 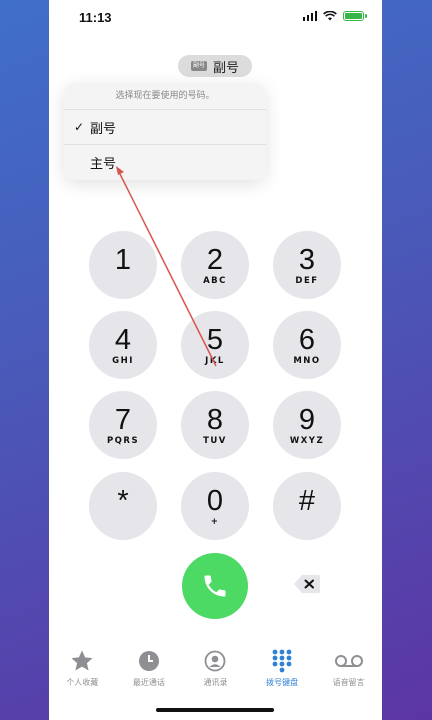 I want to click on key-digit: 2, so click(x=215, y=259).